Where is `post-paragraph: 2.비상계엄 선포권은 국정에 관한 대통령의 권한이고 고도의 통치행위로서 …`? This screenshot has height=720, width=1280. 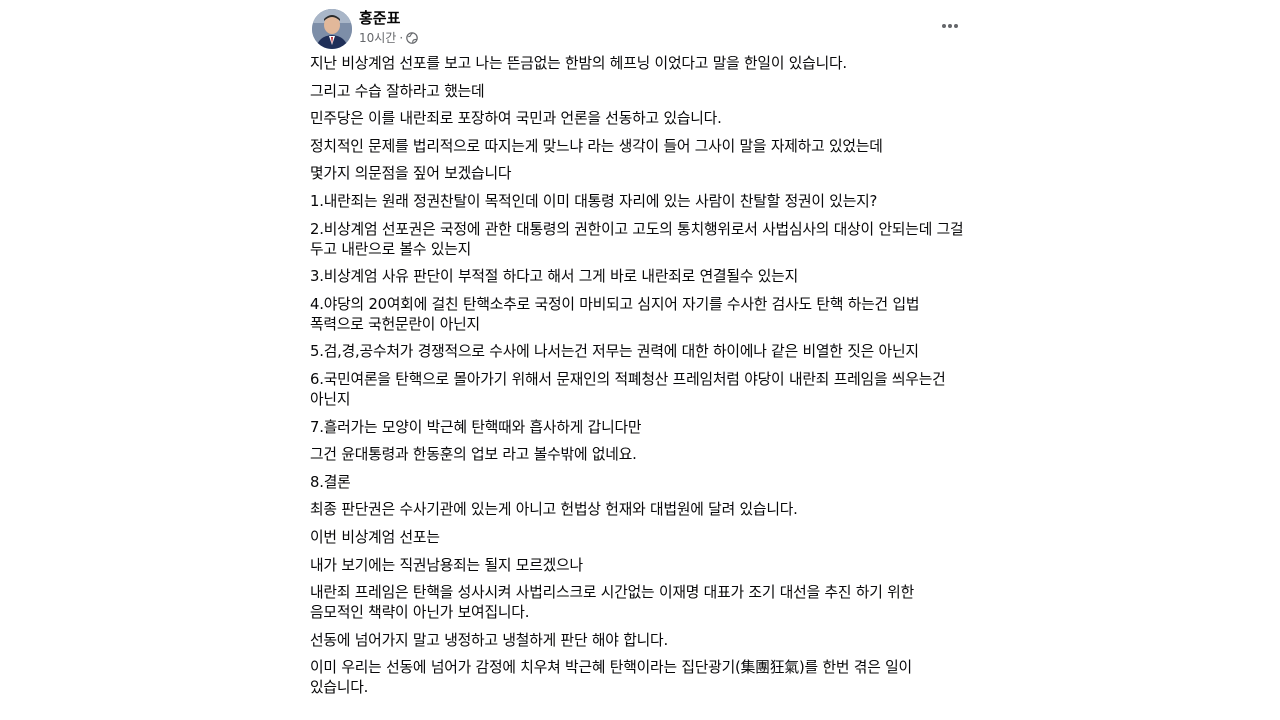
post-paragraph: 2.비상계엄 선포권은 국정에 관한 대통령의 권한이고 고도의 통치행위로서 … is located at coordinates (637, 239).